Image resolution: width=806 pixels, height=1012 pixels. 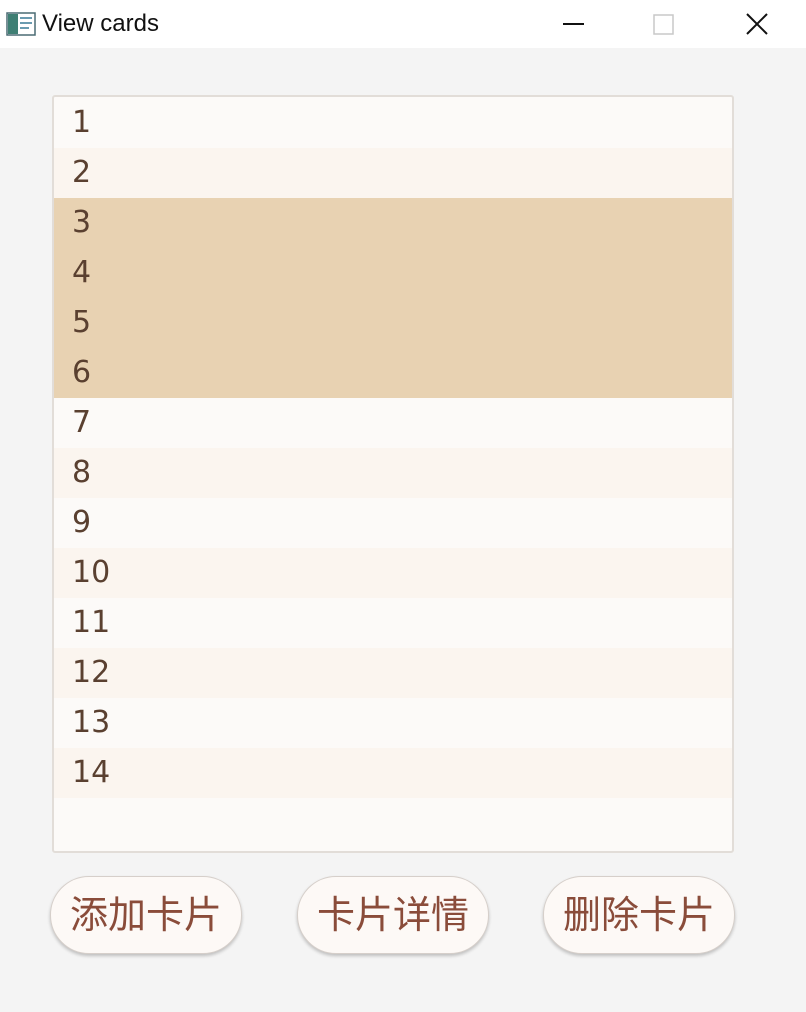 What do you see at coordinates (21, 24) in the screenshot?
I see `app-window-icon` at bounding box center [21, 24].